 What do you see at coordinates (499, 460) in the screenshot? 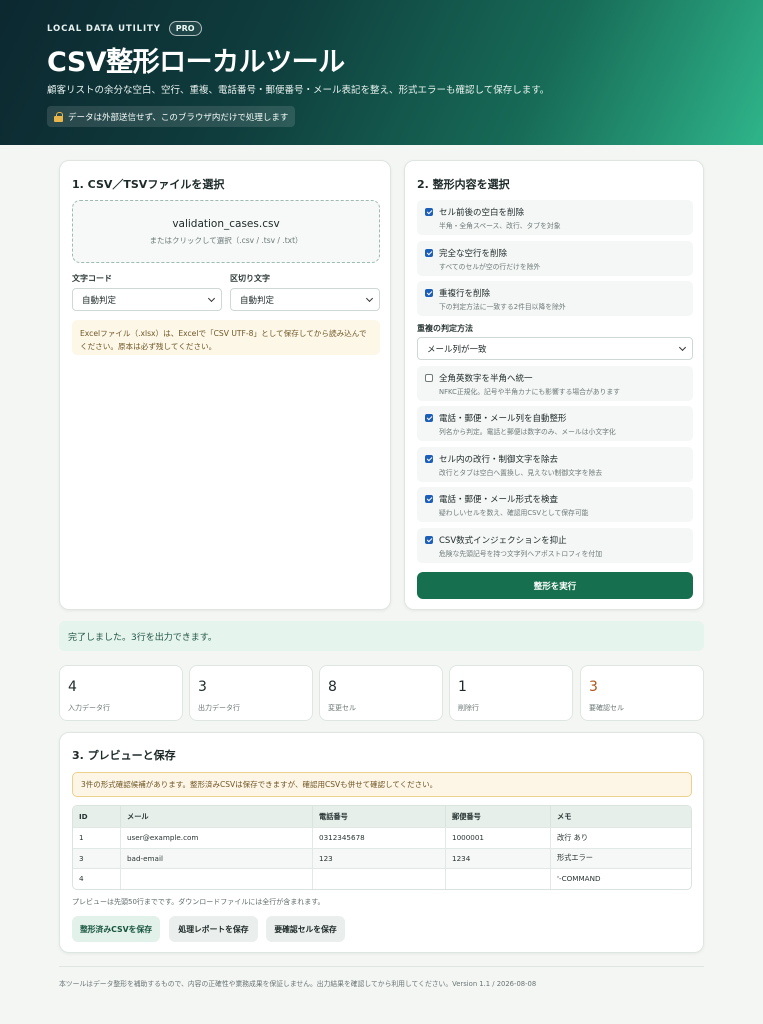
I see `option-title: セル内の改行・制御文字を除去` at bounding box center [499, 460].